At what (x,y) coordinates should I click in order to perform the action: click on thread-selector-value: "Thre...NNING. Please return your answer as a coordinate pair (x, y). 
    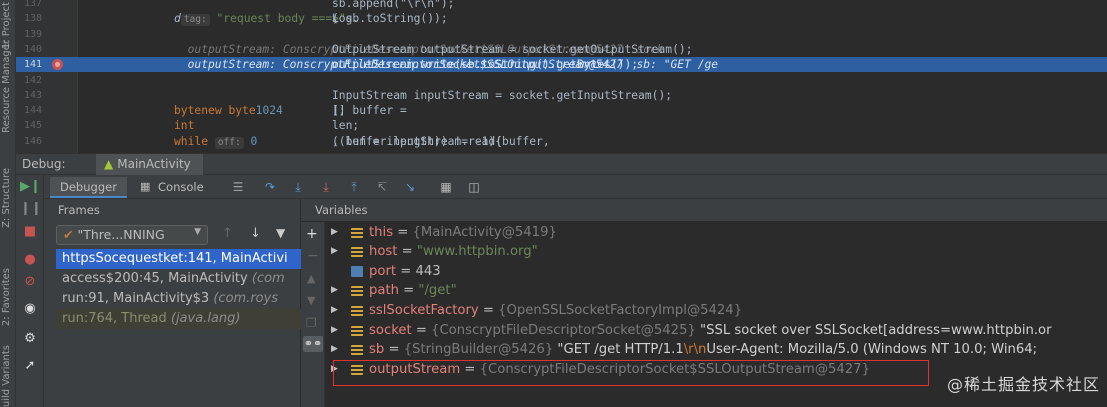
    Looking at the image, I should click on (121, 234).